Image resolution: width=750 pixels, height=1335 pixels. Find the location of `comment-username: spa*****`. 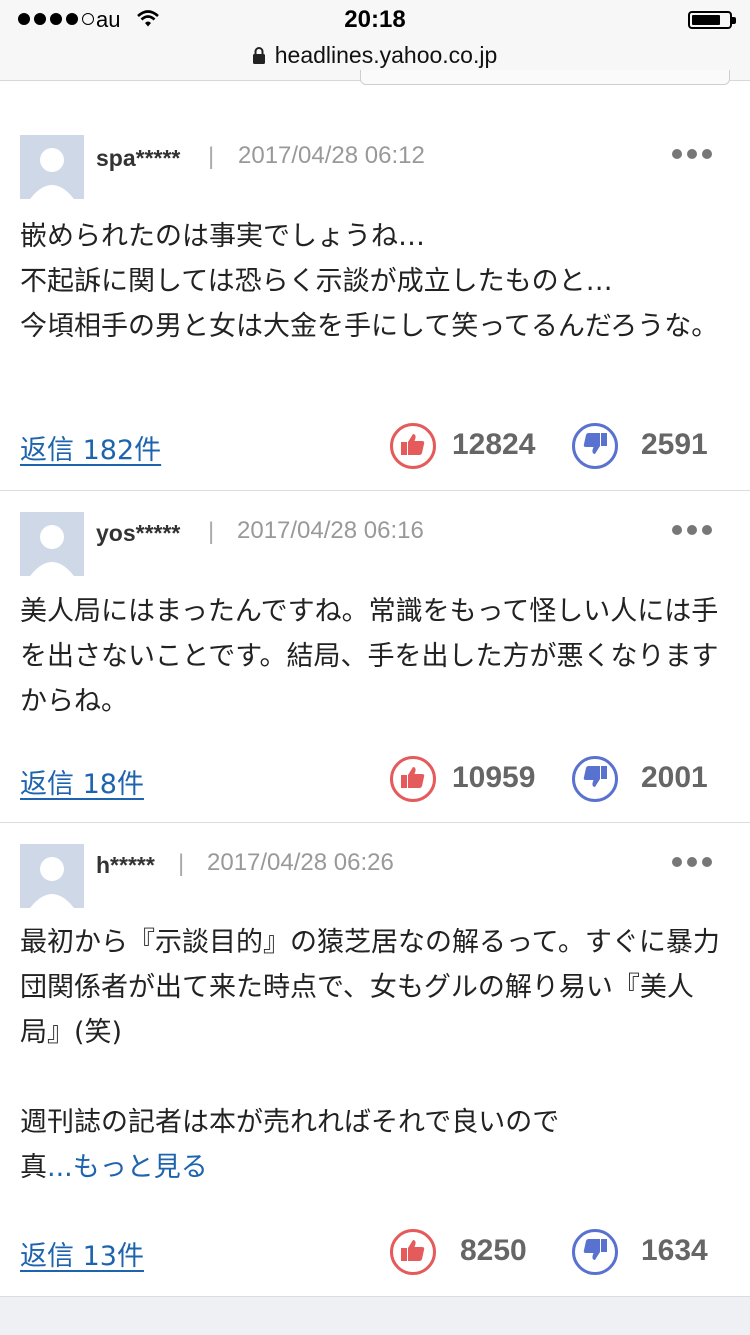

comment-username: spa***** is located at coordinates (138, 158).